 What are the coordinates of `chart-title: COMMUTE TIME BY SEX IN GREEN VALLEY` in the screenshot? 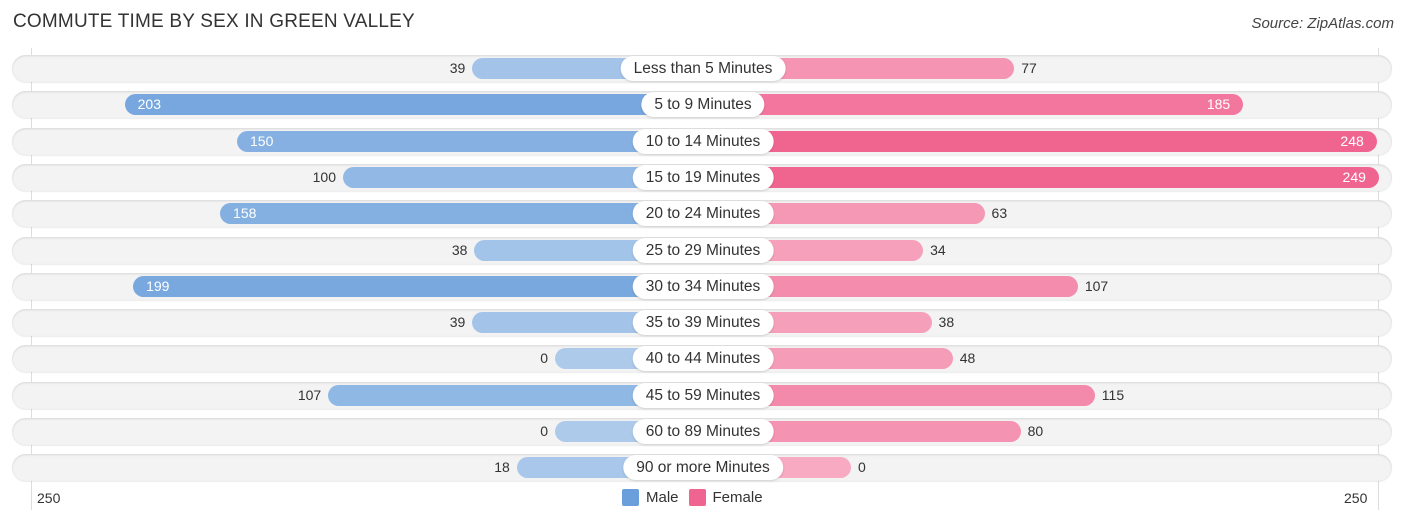 It's located at (214, 21).